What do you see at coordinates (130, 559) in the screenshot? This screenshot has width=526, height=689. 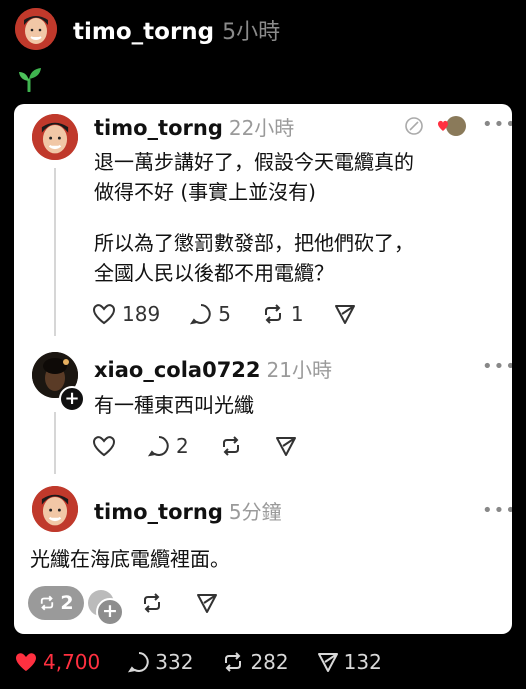 I see `post3-text: 光纖在海底電纜裡面。` at bounding box center [130, 559].